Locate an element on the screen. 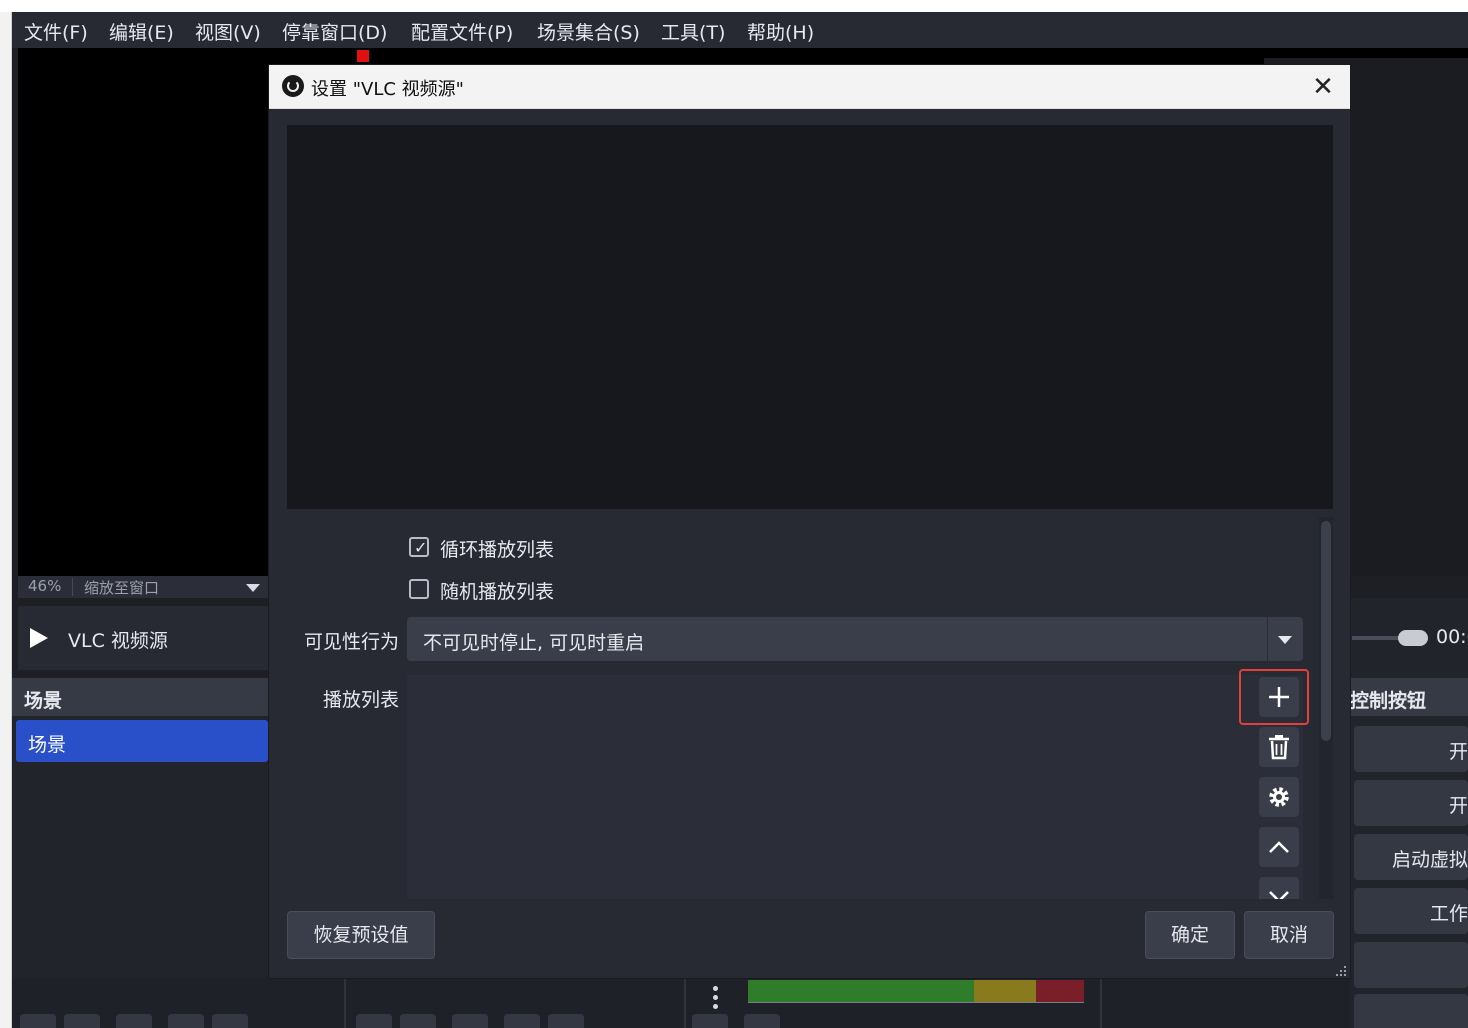 This screenshot has height=1028, width=1468. menu-docks: 停靠窗口(D) is located at coordinates (334, 31).